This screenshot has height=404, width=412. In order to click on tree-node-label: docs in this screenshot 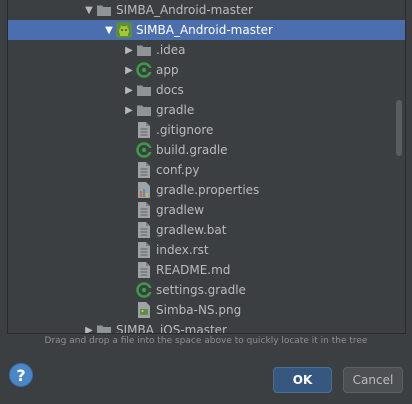, I will do `click(170, 90)`.